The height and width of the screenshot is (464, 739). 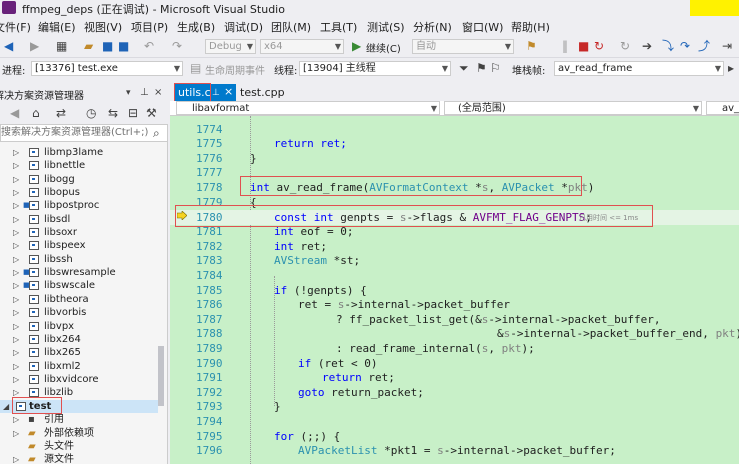 What do you see at coordinates (243, 27) in the screenshot?
I see `menu-debug: 调试(D)` at bounding box center [243, 27].